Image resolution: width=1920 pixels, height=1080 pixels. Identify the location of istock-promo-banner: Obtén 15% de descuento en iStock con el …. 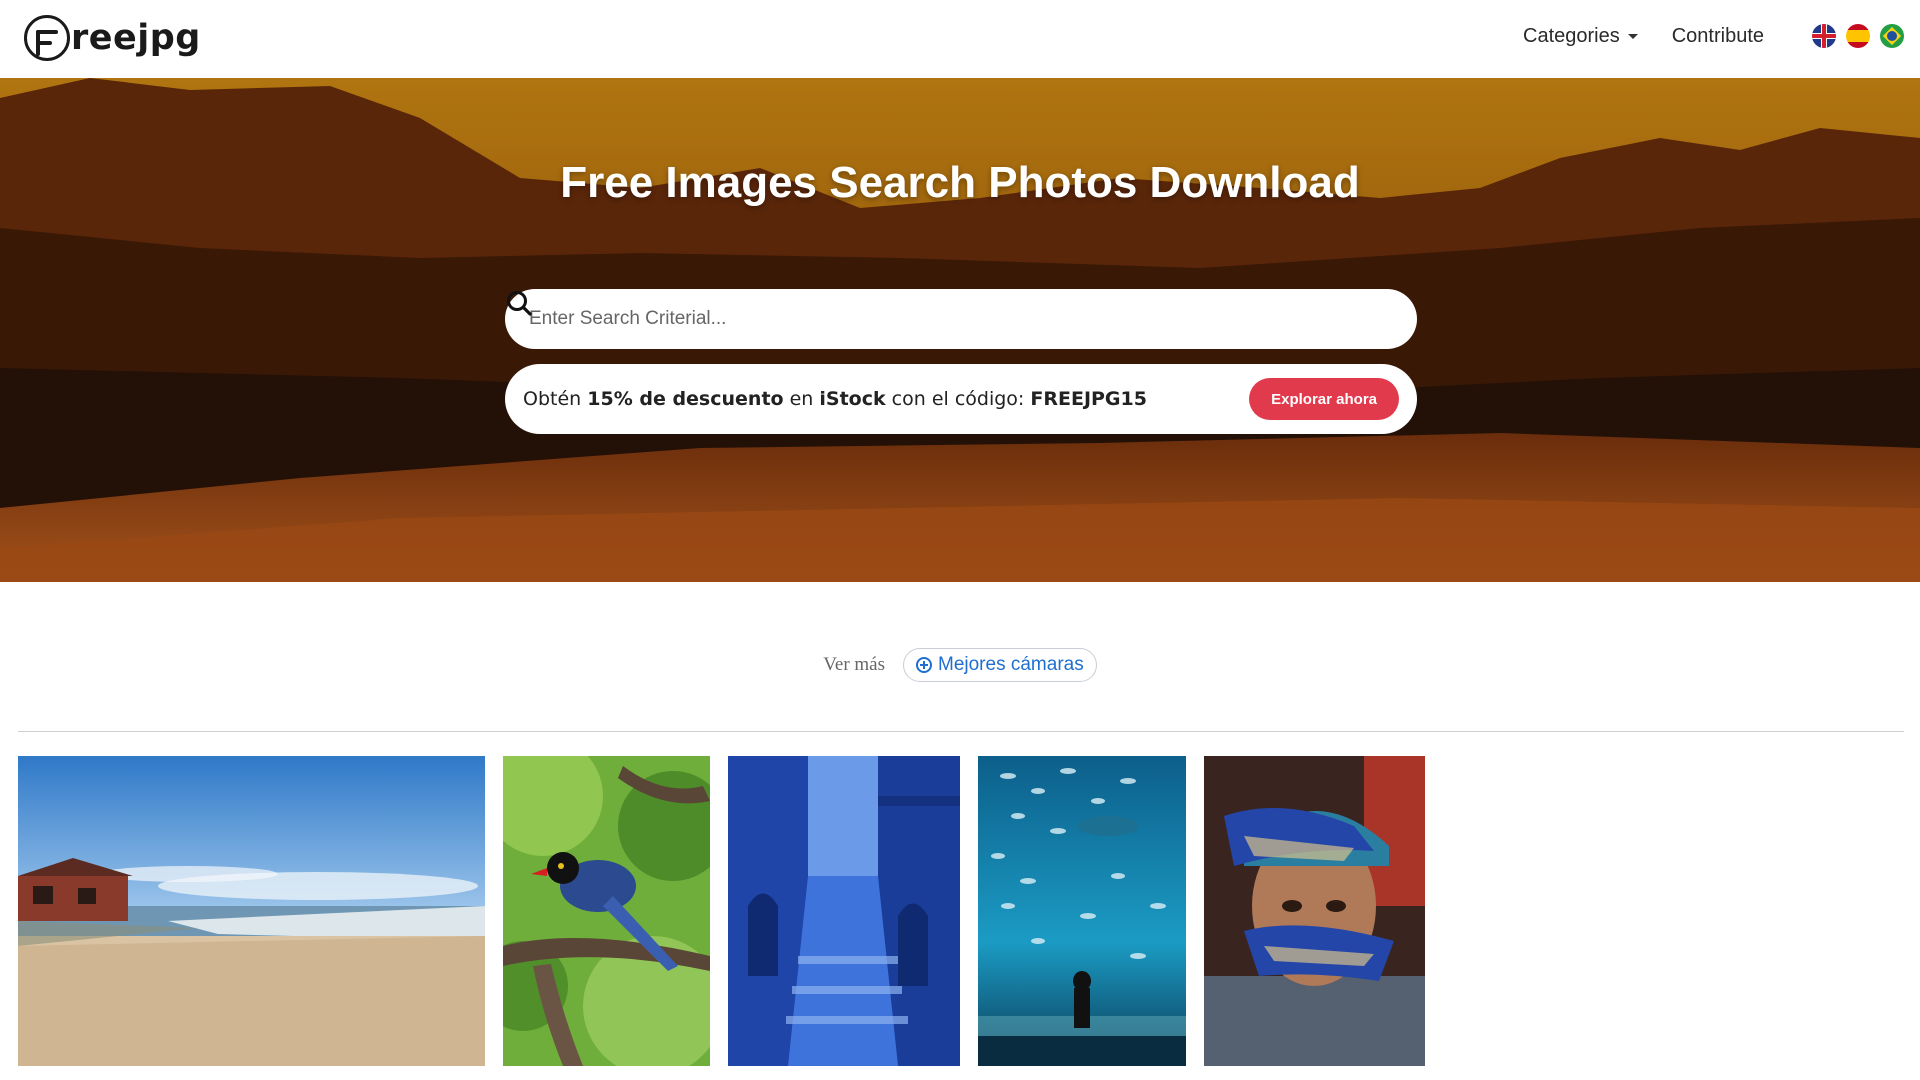
(961, 399).